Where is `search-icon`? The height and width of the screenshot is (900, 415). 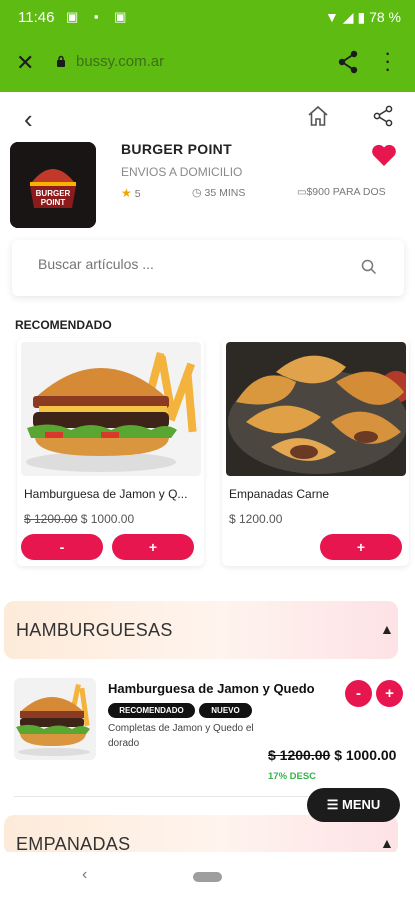 search-icon is located at coordinates (369, 267).